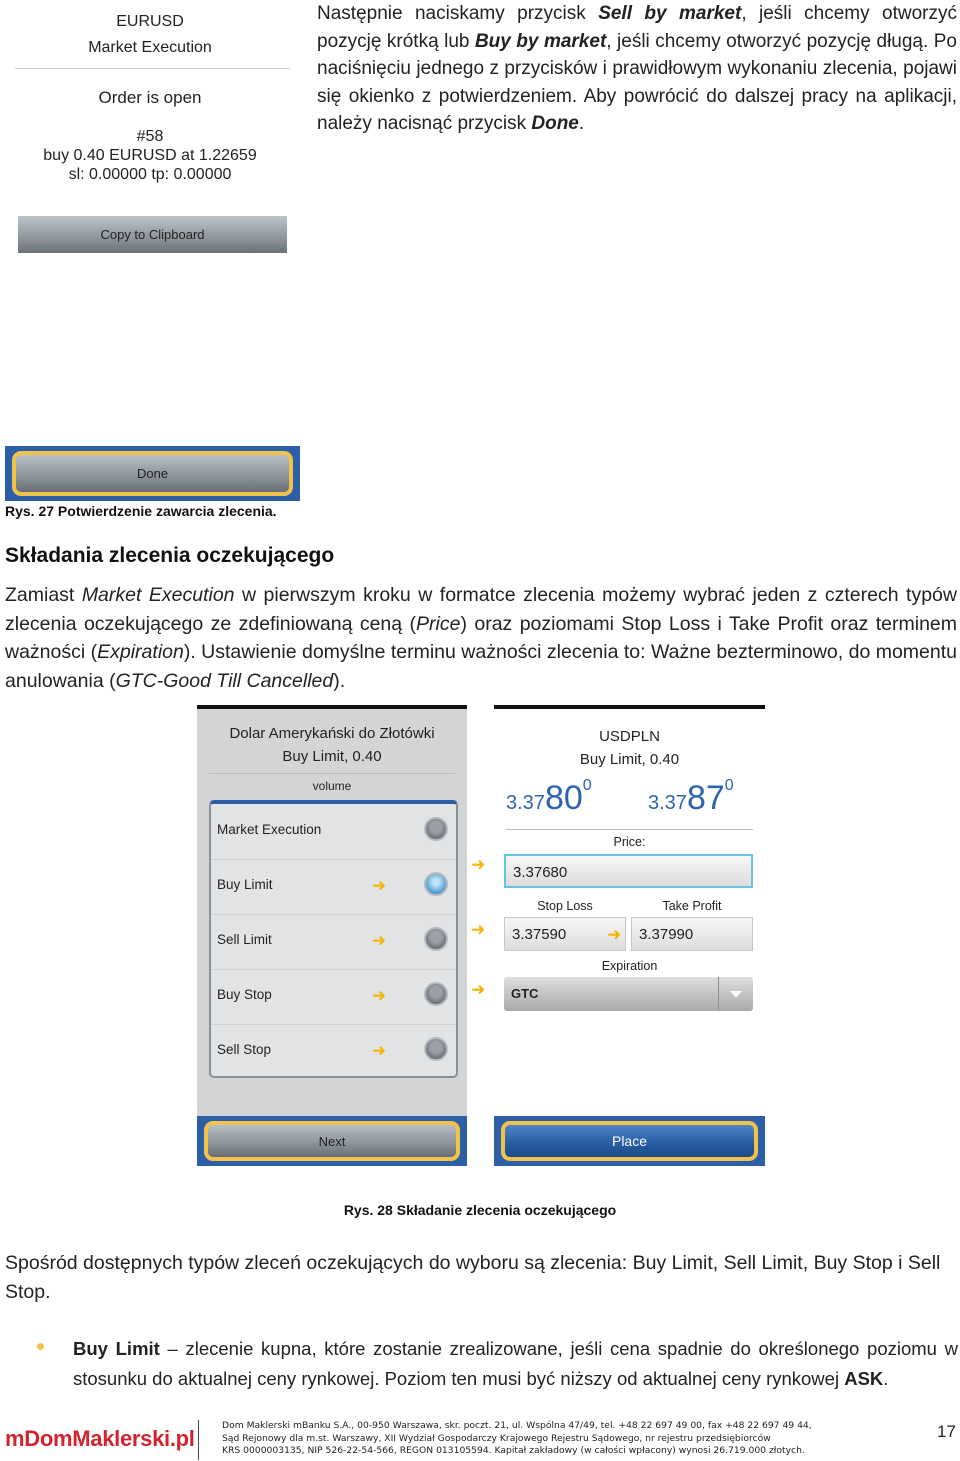  What do you see at coordinates (152, 234) in the screenshot?
I see `copy-to-clipboard-button: Copy to Clipboard` at bounding box center [152, 234].